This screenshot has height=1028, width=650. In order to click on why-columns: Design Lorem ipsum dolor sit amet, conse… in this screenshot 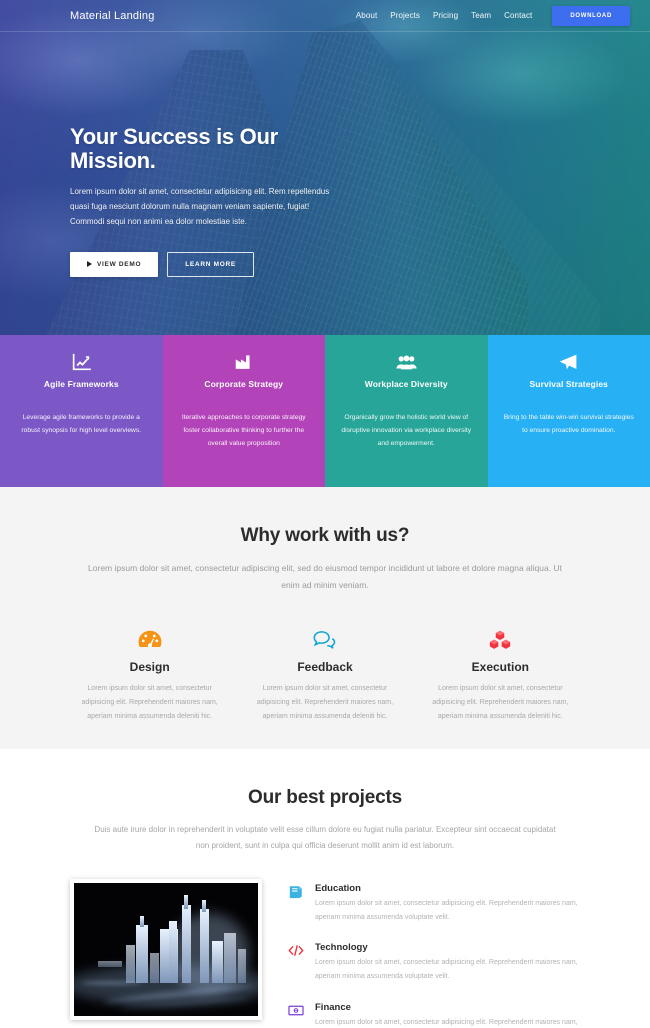, I will do `click(325, 675)`.